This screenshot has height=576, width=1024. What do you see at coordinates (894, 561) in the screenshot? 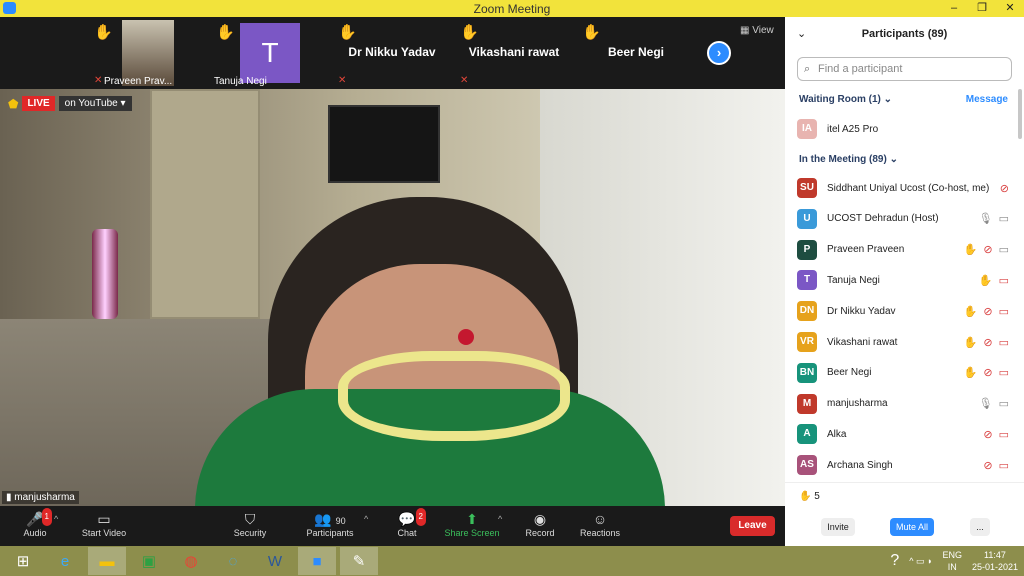
I see `help-icon: ?` at bounding box center [894, 561].